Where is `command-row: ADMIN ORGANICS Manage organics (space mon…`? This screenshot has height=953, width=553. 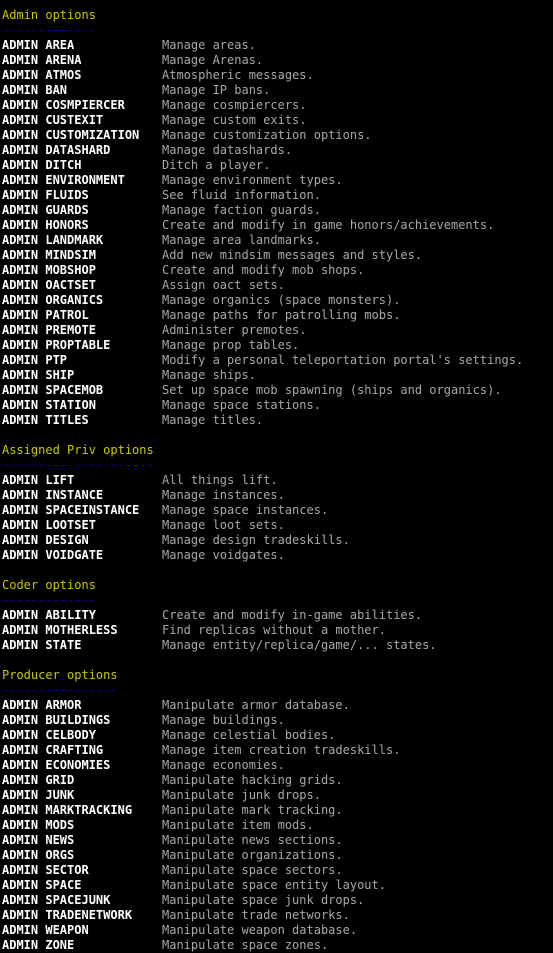
command-row: ADMIN ORGANICS Manage organics (space mon… is located at coordinates (277, 300).